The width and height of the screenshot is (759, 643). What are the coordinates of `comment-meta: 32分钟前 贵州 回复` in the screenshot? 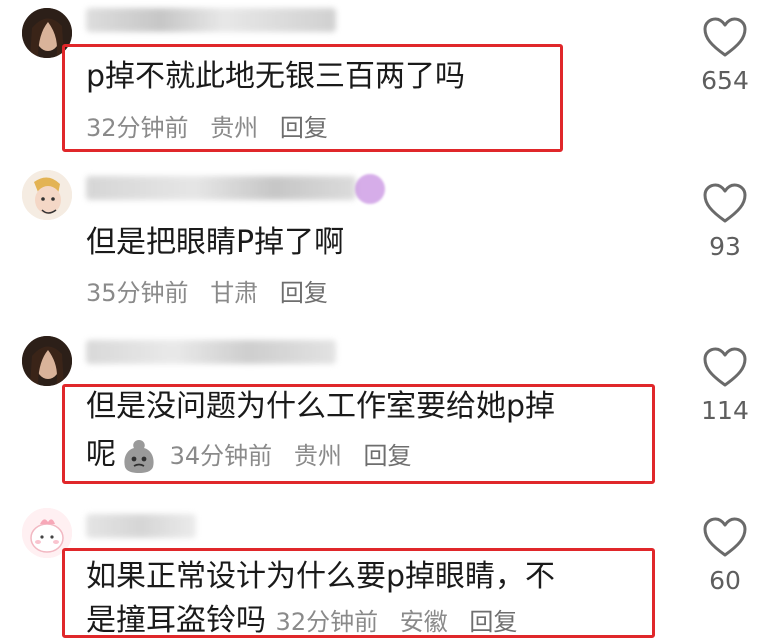 It's located at (214, 125).